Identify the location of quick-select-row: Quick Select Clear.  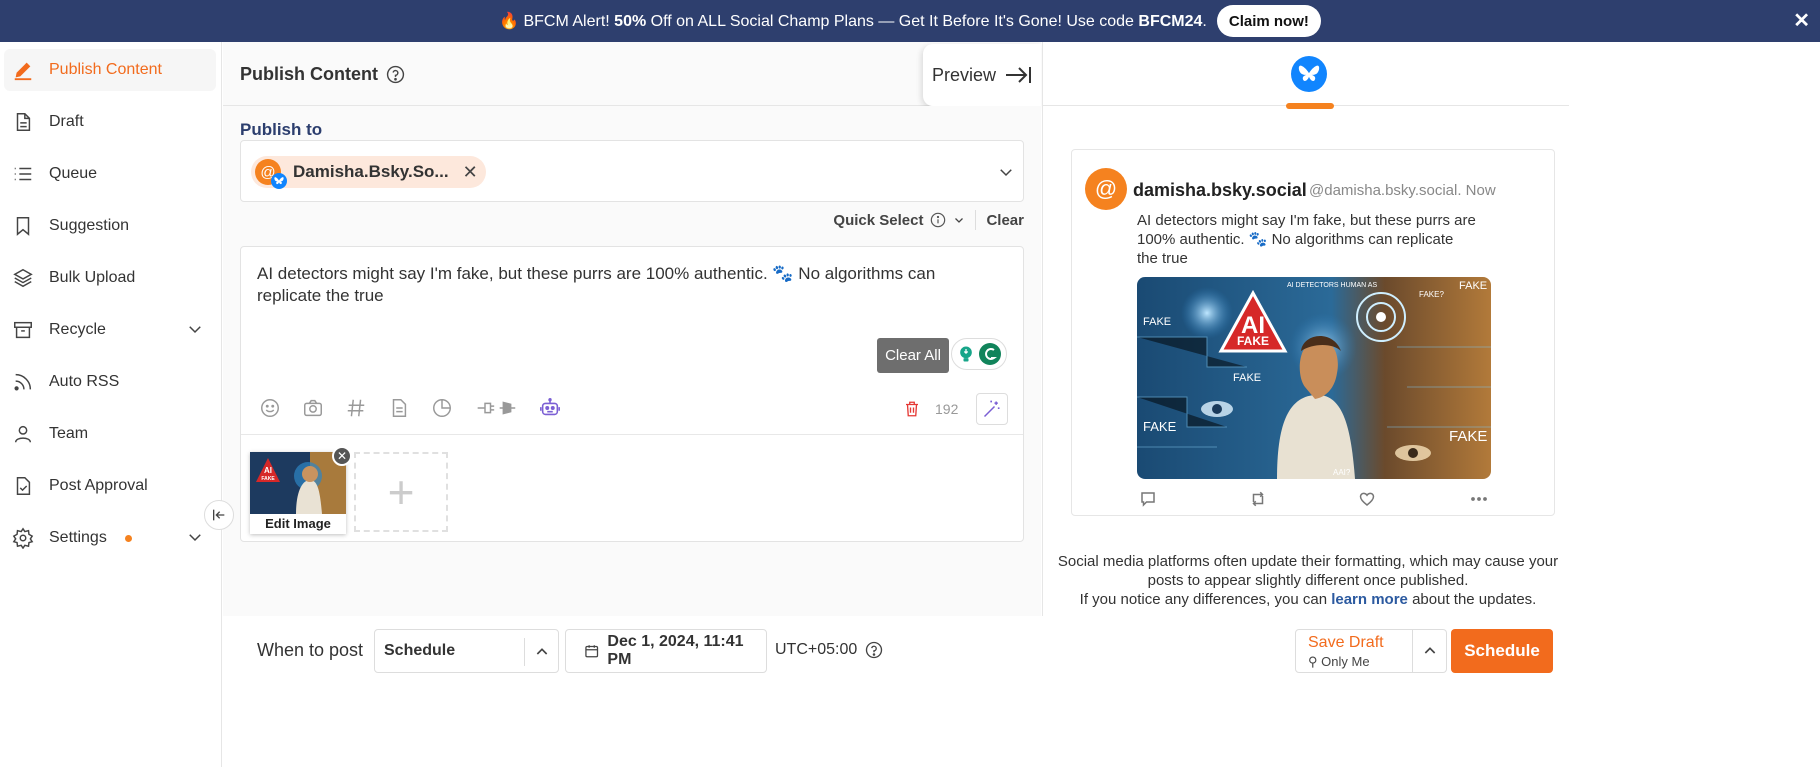
(928, 220).